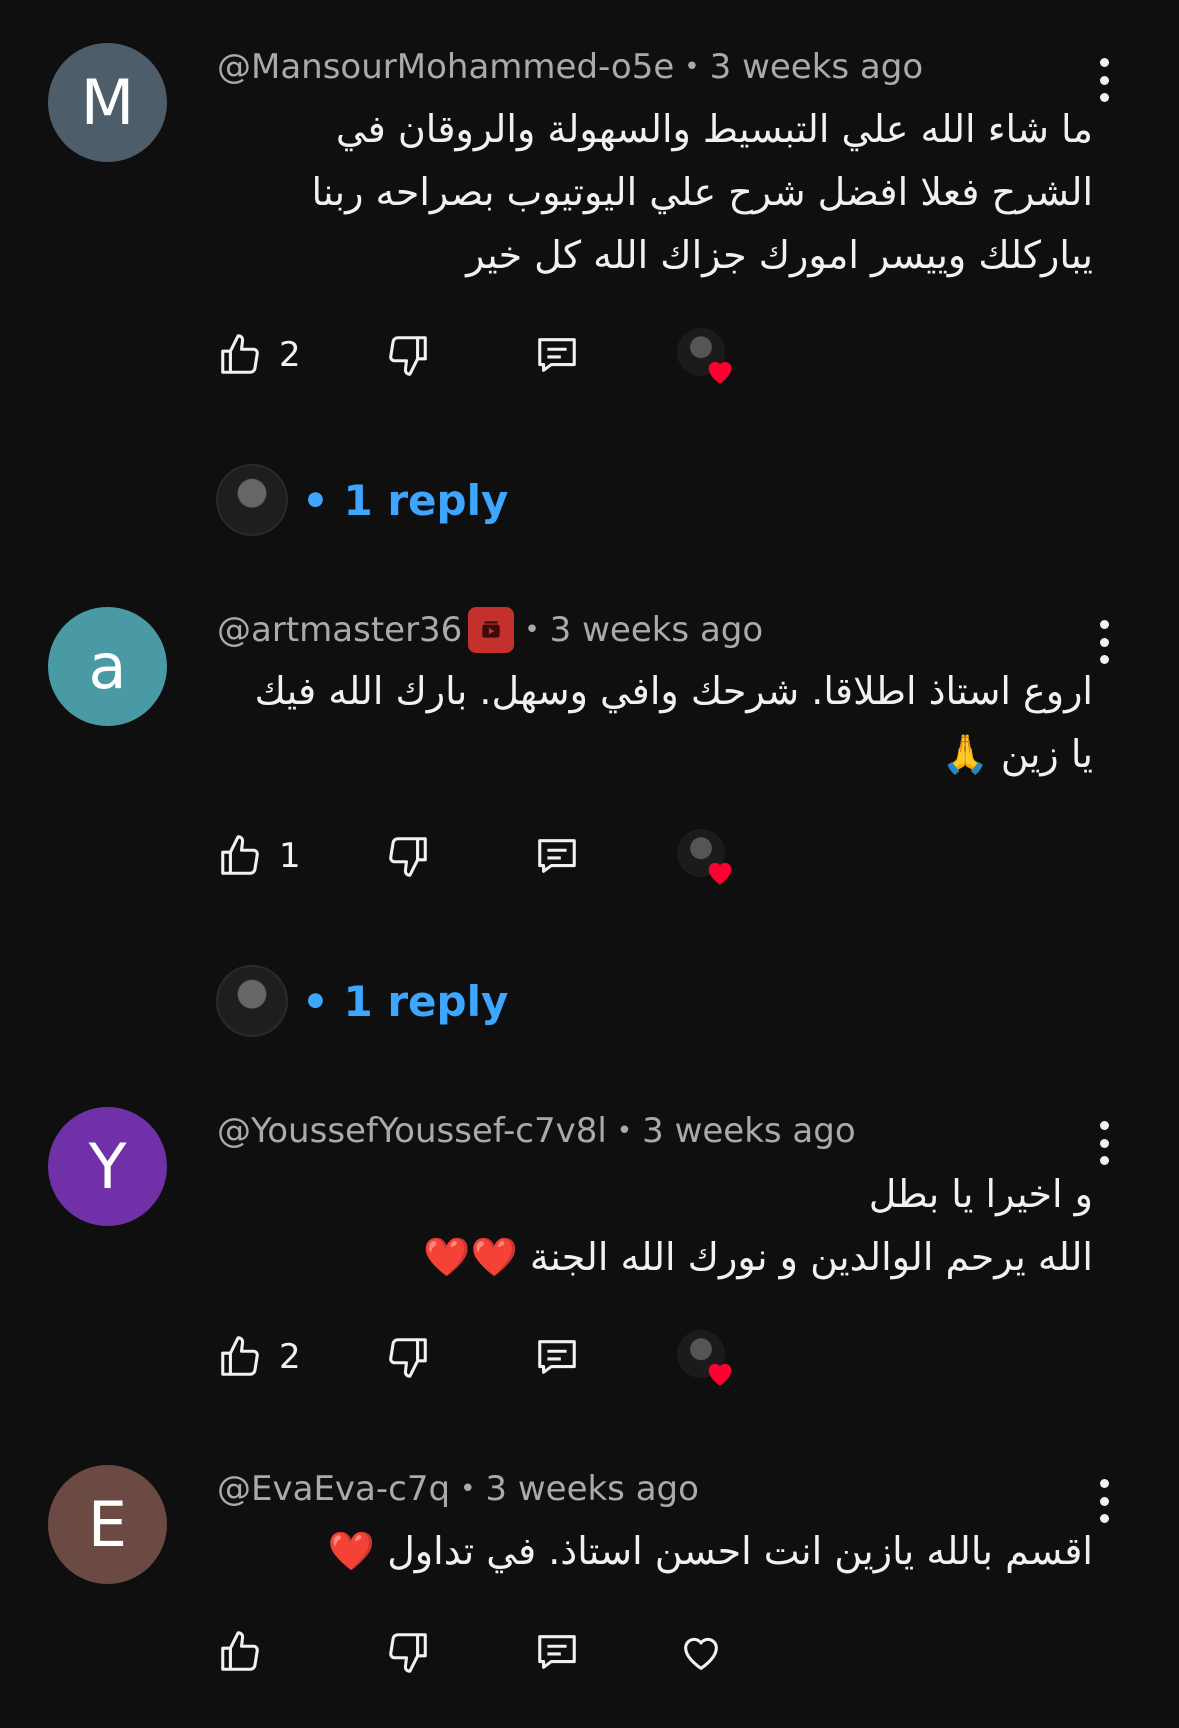 The height and width of the screenshot is (1728, 1179). What do you see at coordinates (458, 1489) in the screenshot?
I see `comment-meta: @EvaEva-c7q • 3 weeks ago` at bounding box center [458, 1489].